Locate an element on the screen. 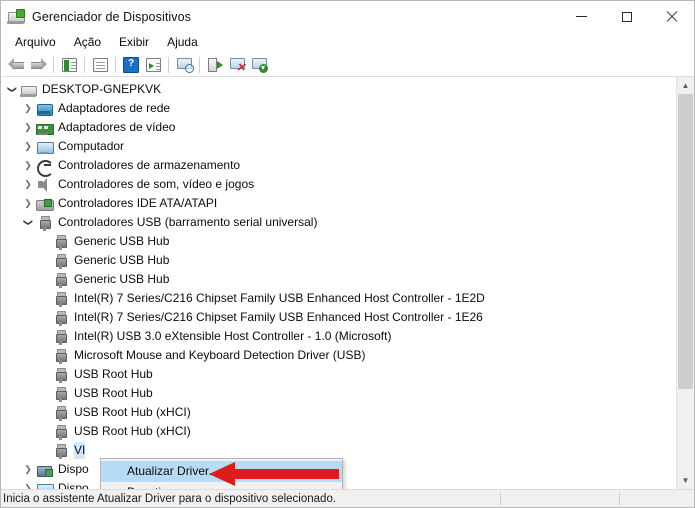  update-driver-button is located at coordinates (215, 64).